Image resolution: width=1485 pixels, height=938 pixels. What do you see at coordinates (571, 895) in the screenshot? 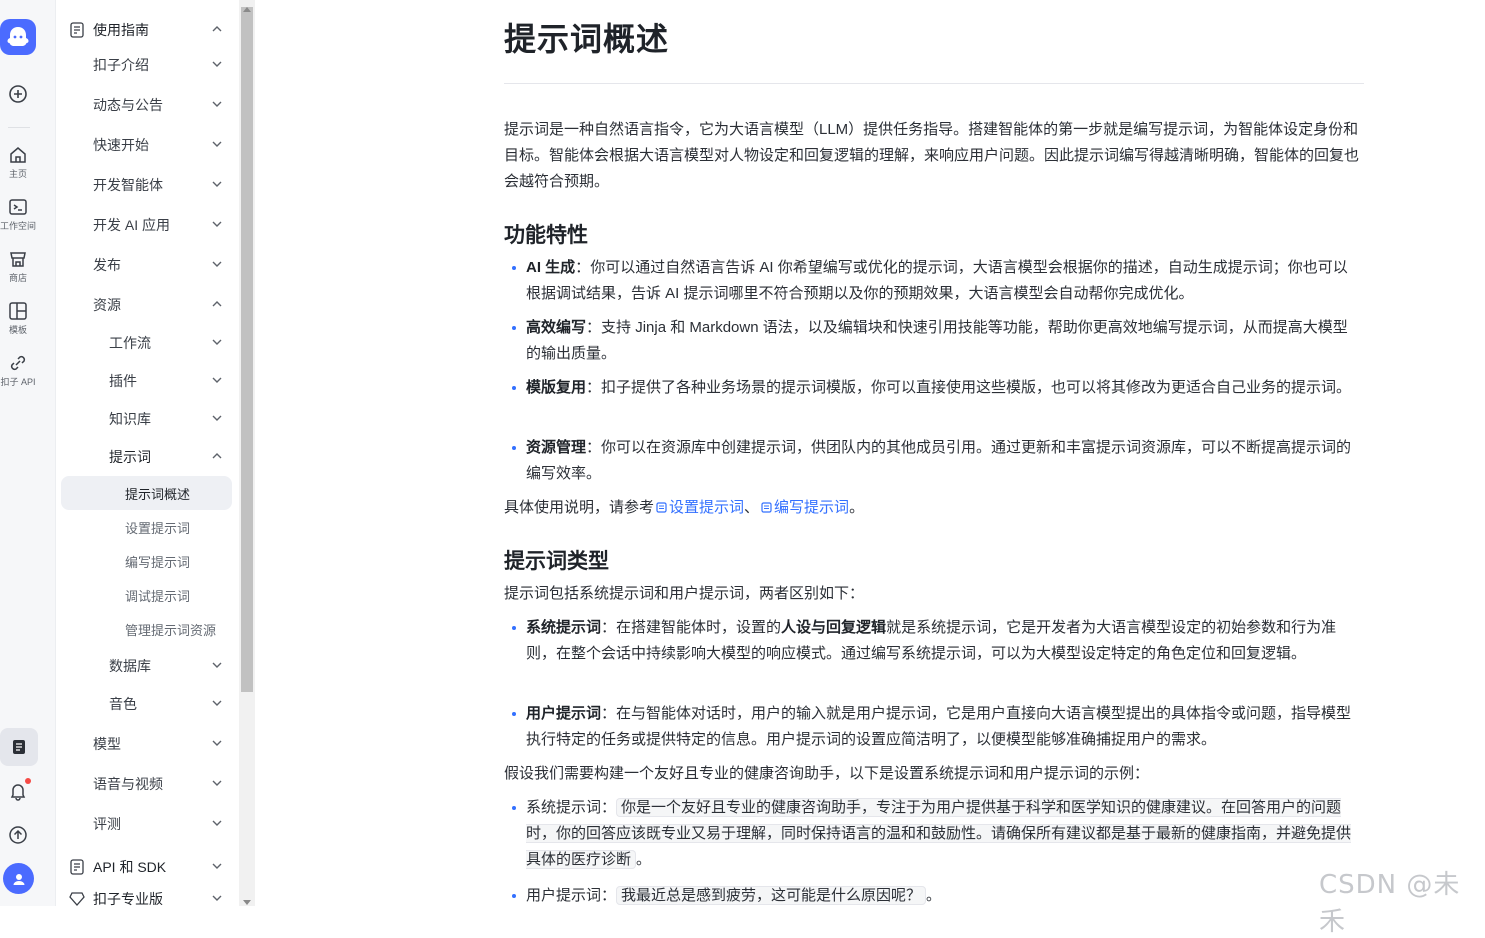
I see `example-label: 用户提示词：` at bounding box center [571, 895].